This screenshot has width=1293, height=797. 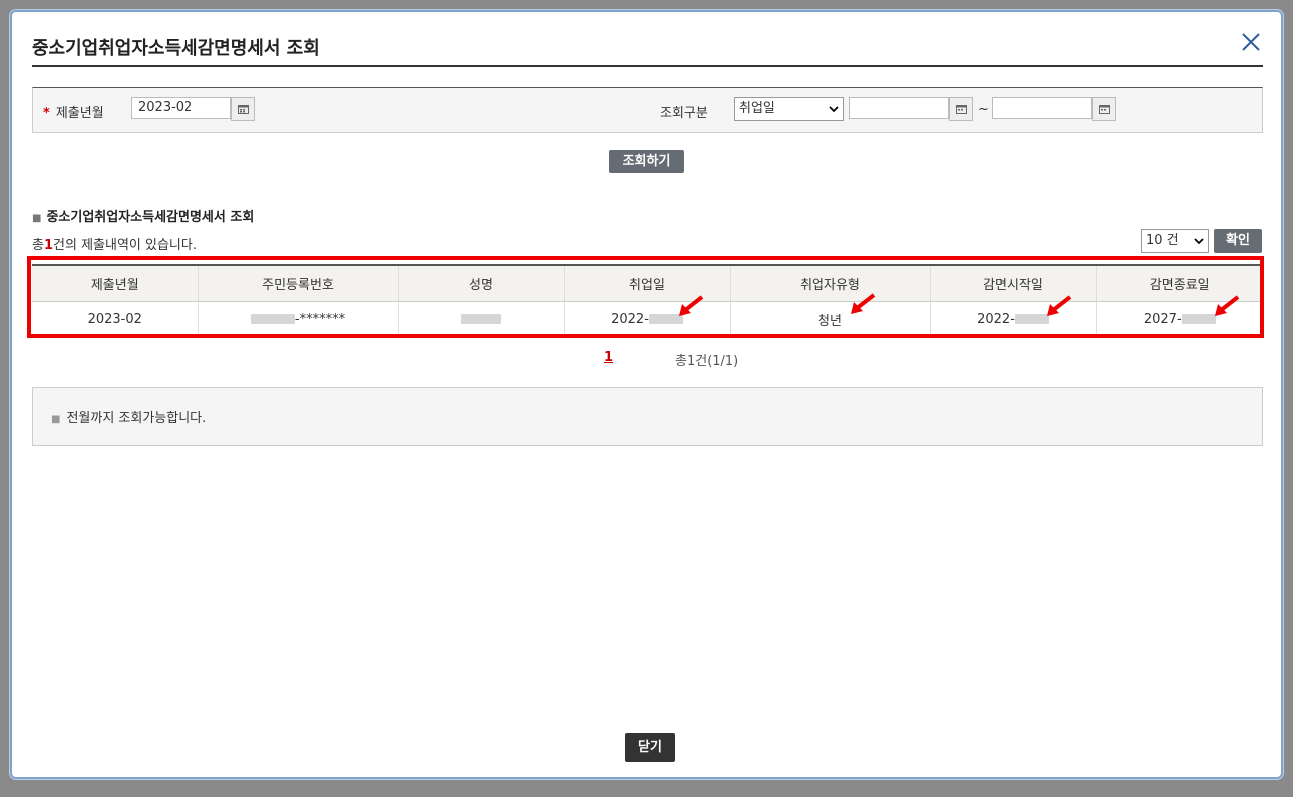 I want to click on search-panel: * 제출년월 2023-02 조회구분 취업일 ~, so click(x=647, y=110).